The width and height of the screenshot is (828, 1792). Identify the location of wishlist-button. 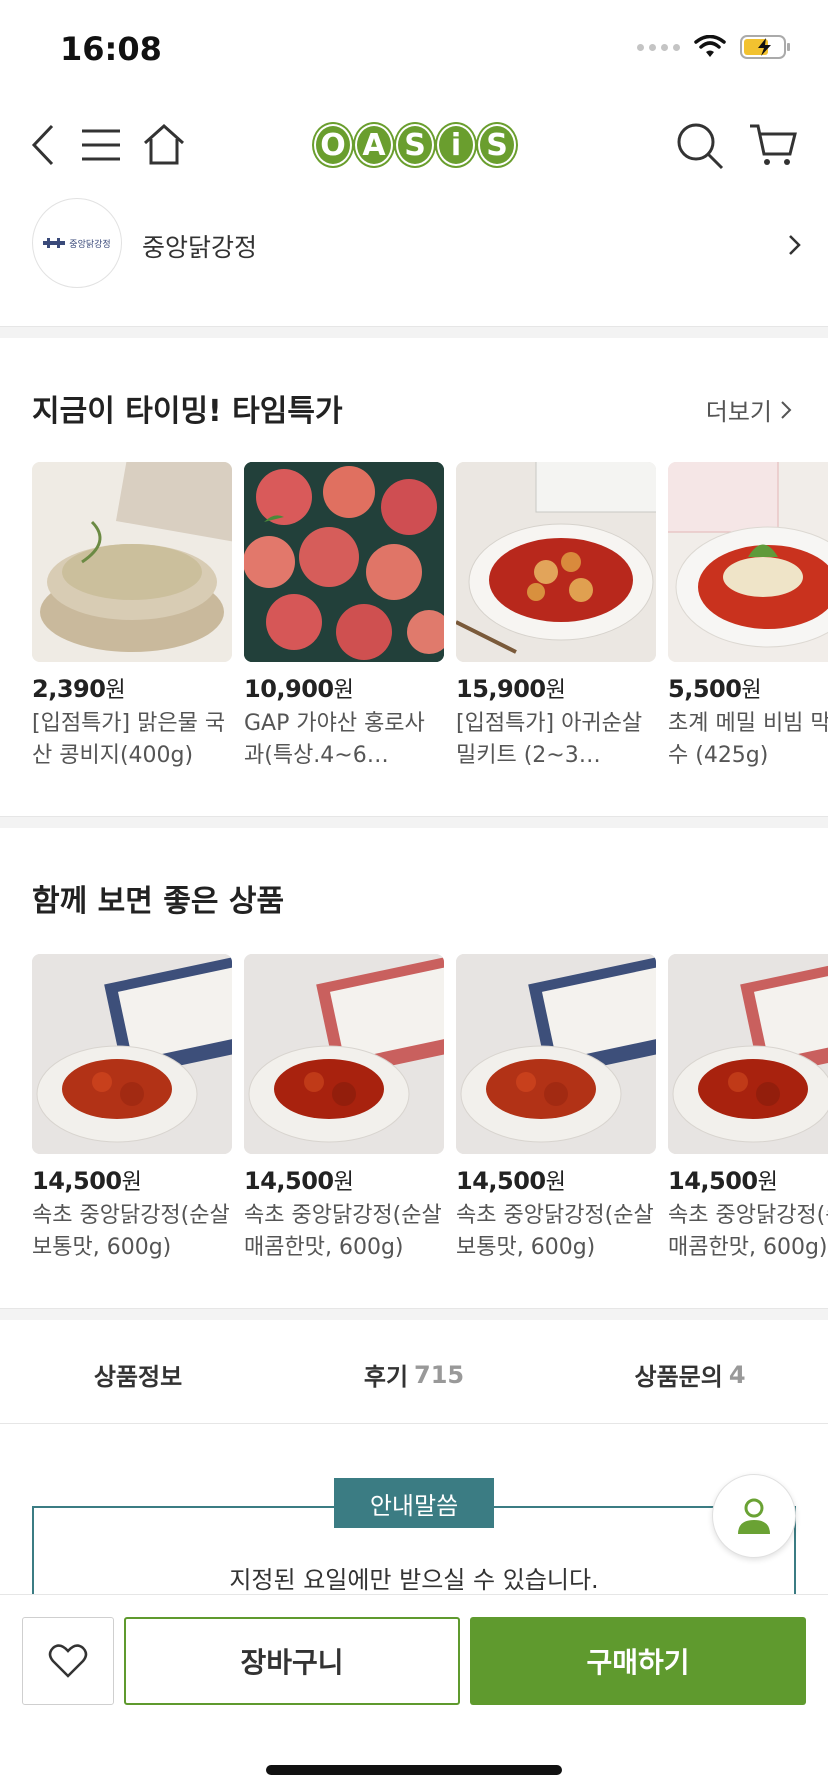
(68, 1661).